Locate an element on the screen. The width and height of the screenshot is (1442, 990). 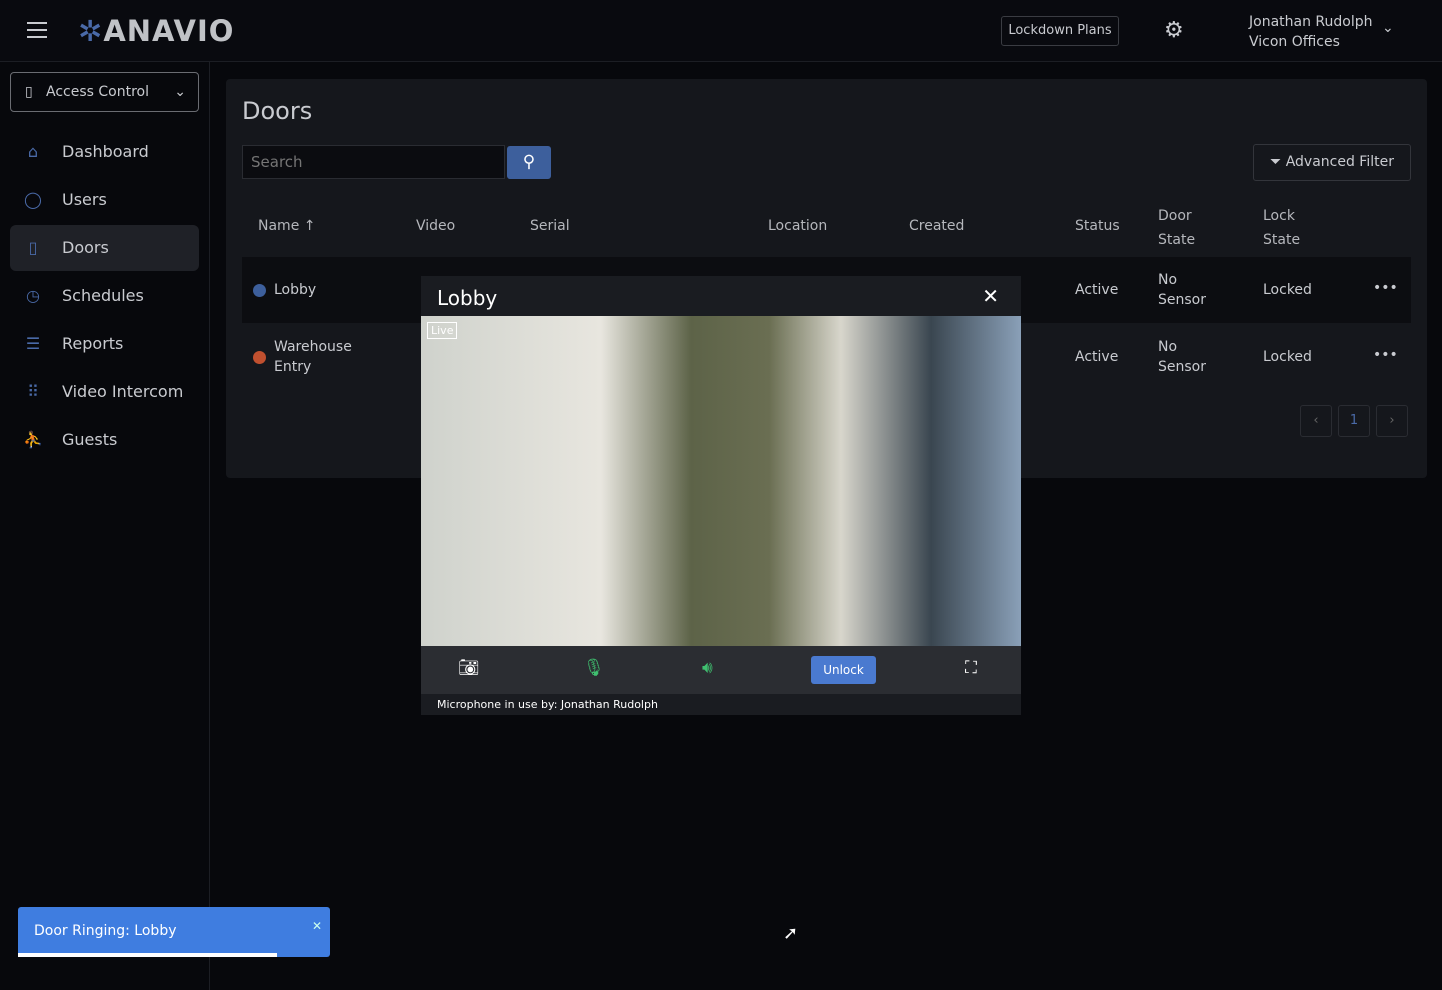
search-button: ⚲ is located at coordinates (529, 162).